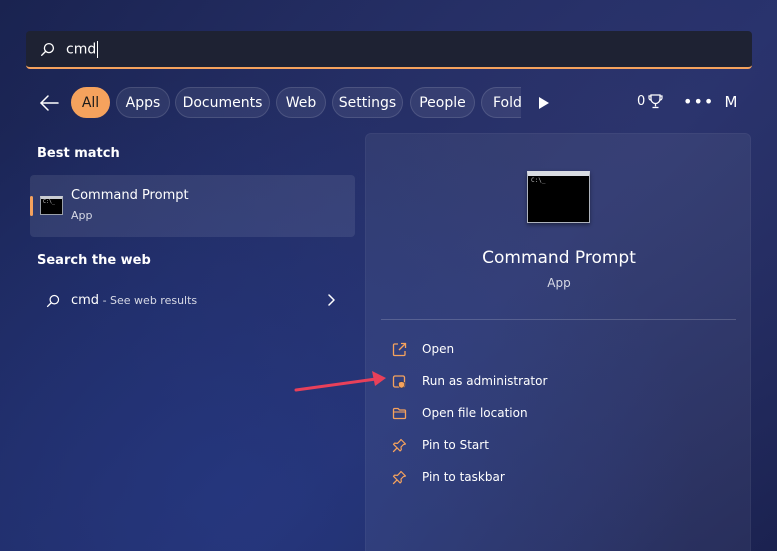  I want to click on tab-all: All, so click(90, 102).